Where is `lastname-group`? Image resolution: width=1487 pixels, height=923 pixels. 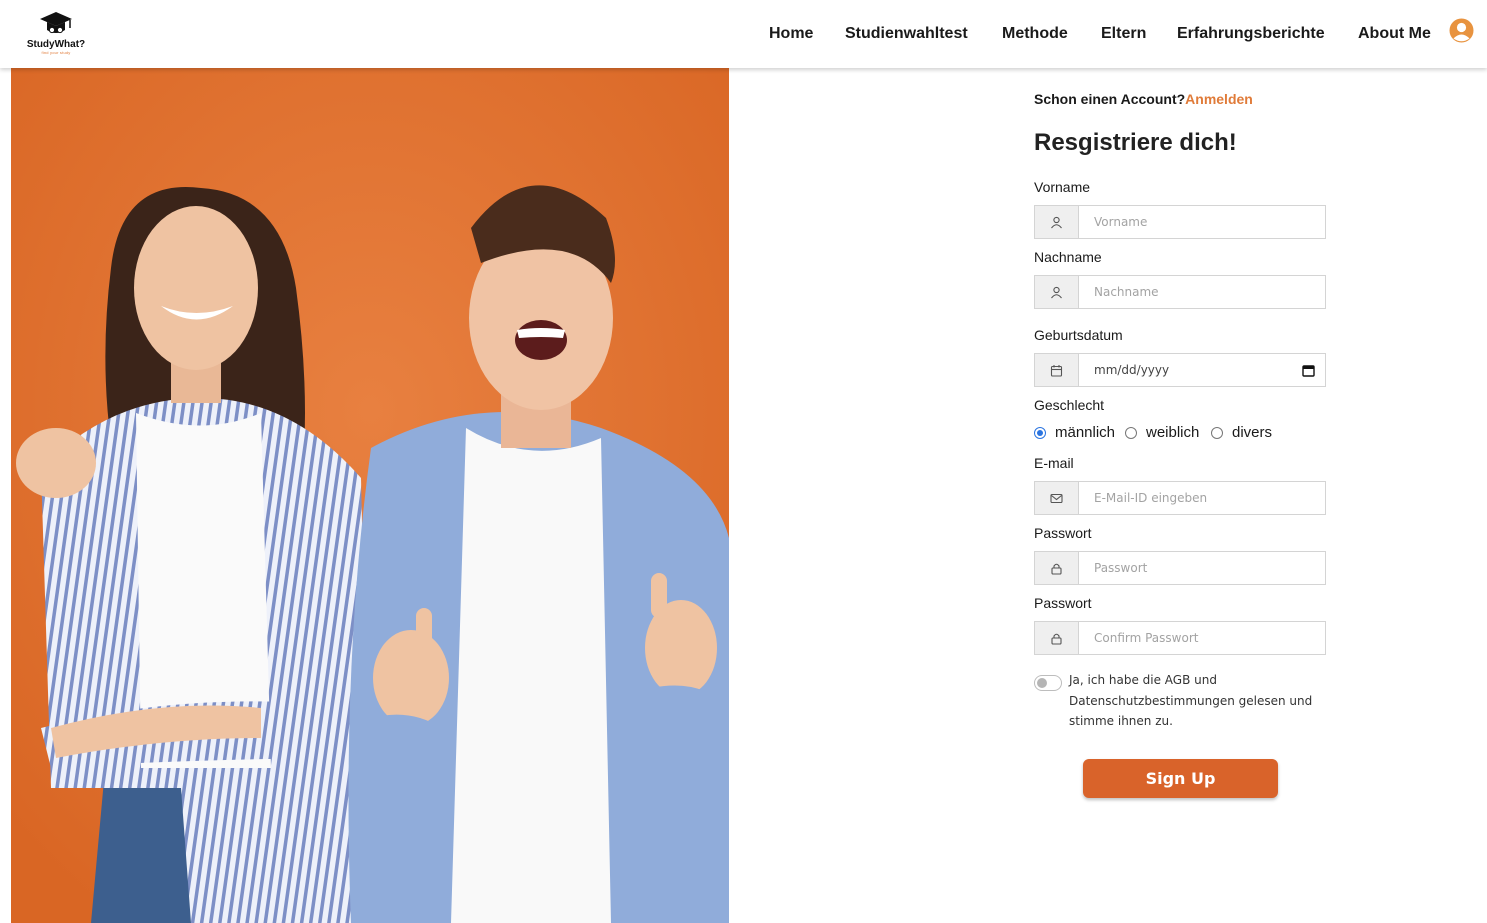 lastname-group is located at coordinates (1180, 292).